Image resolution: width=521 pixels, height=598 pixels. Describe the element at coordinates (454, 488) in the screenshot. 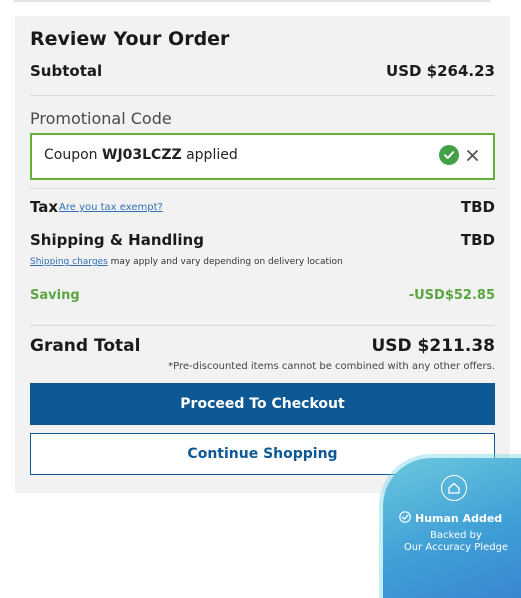

I see `house-icon` at that location.